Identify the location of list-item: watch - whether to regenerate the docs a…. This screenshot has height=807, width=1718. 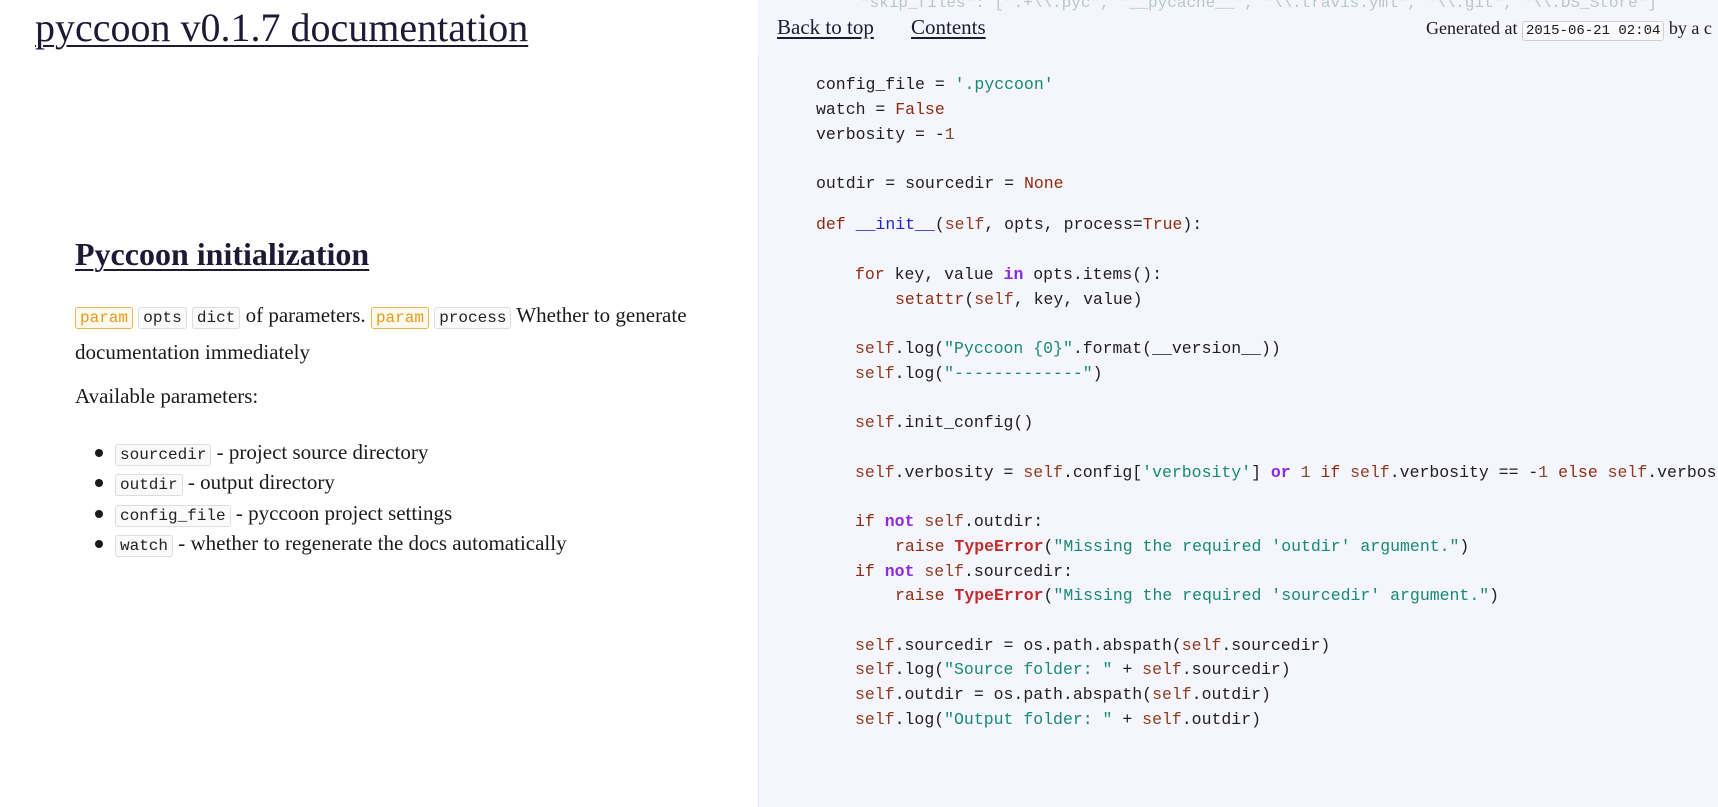
(331, 543).